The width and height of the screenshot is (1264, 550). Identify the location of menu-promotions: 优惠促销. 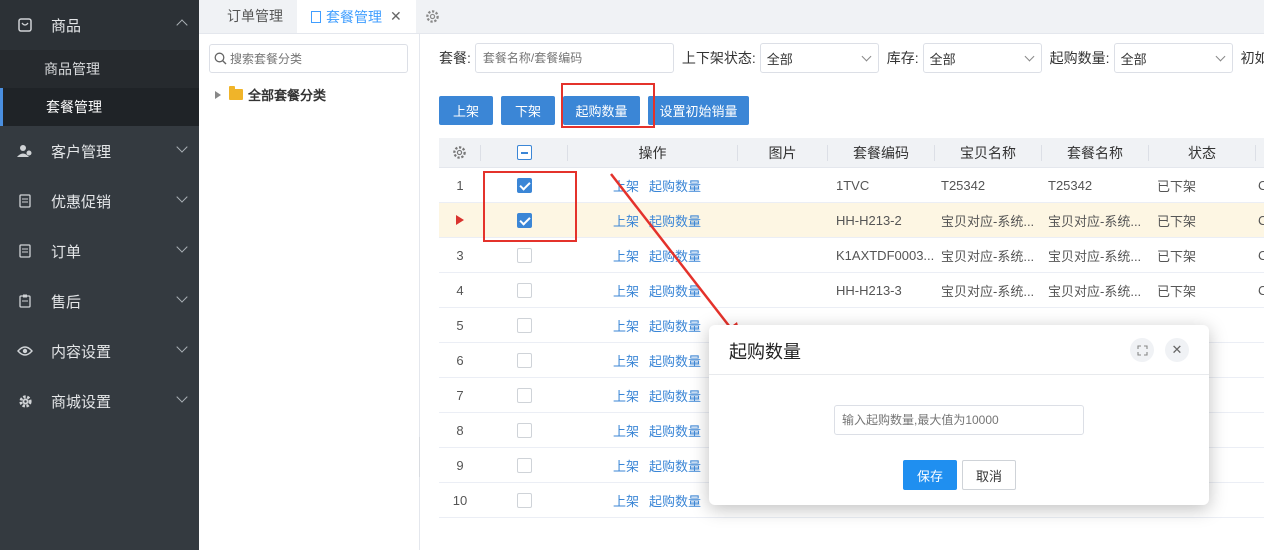
(99, 201).